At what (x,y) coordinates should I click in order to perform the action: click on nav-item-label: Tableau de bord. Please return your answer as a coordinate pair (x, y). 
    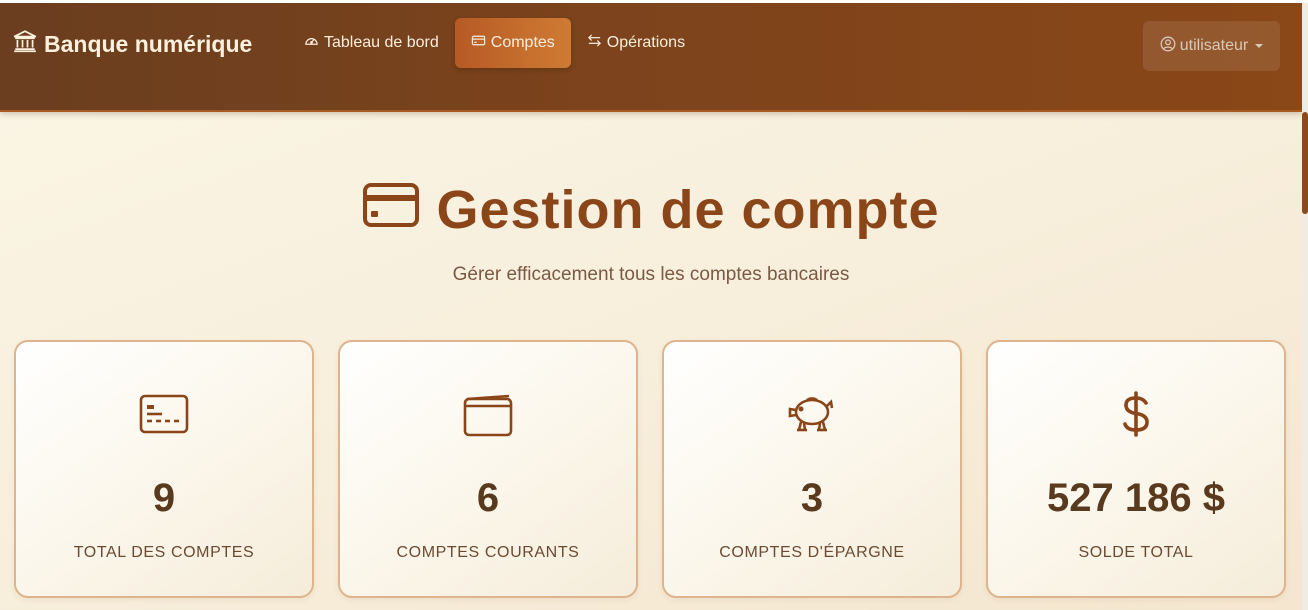
    Looking at the image, I should click on (381, 42).